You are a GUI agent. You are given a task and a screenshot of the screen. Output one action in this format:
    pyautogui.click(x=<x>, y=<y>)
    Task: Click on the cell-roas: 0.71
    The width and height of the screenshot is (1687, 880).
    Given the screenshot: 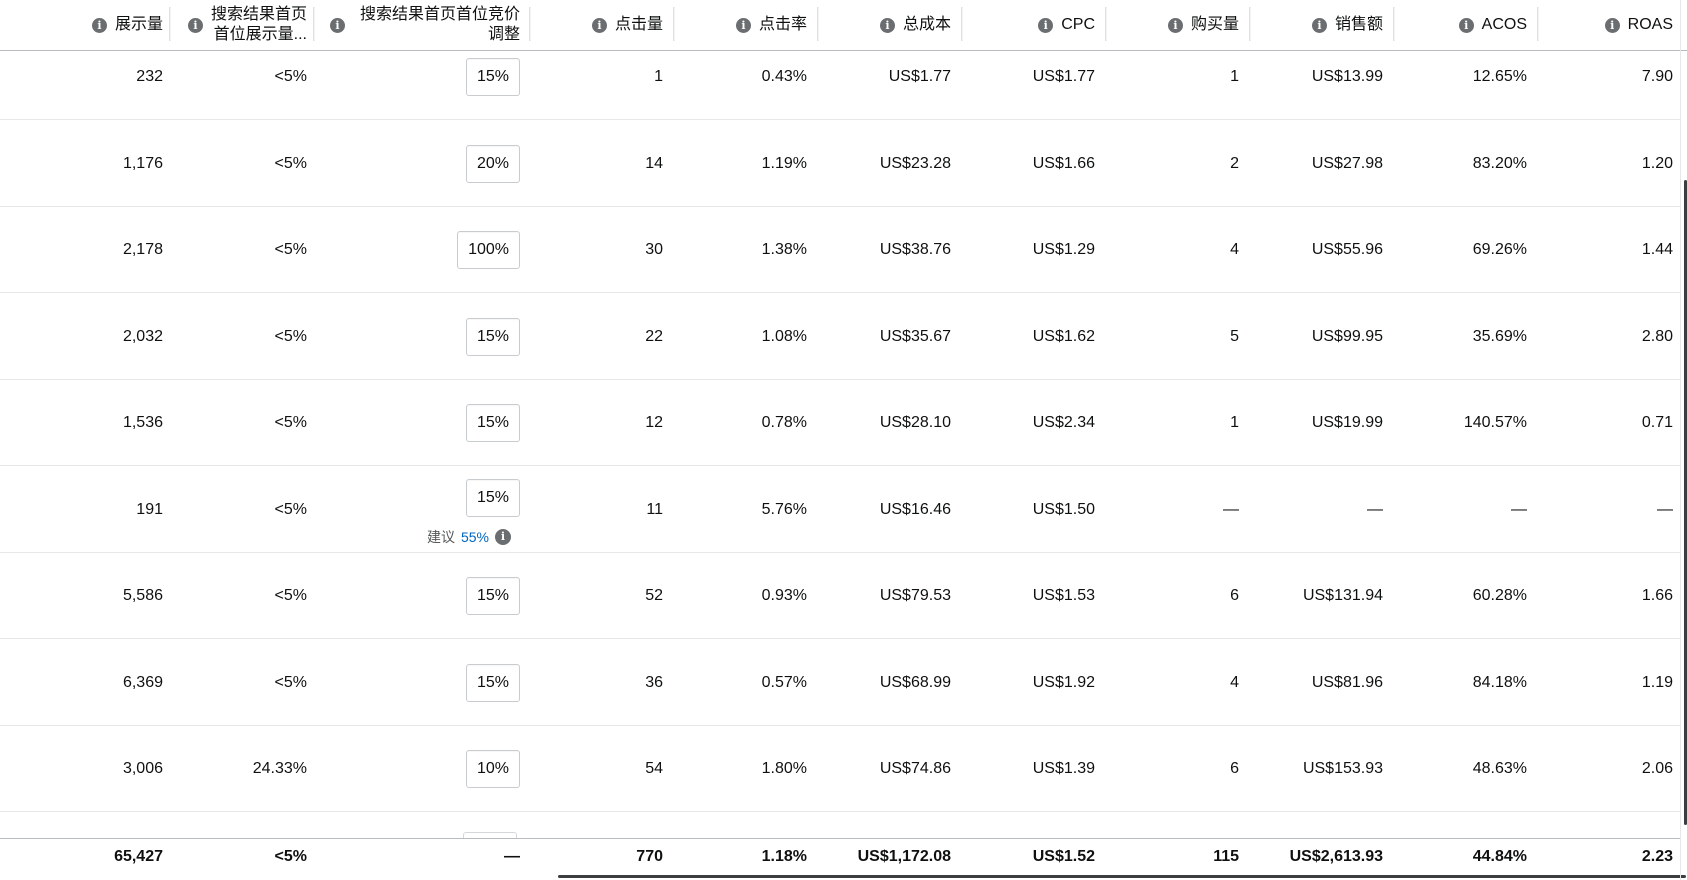 What is the action you would take?
    pyautogui.click(x=1657, y=422)
    